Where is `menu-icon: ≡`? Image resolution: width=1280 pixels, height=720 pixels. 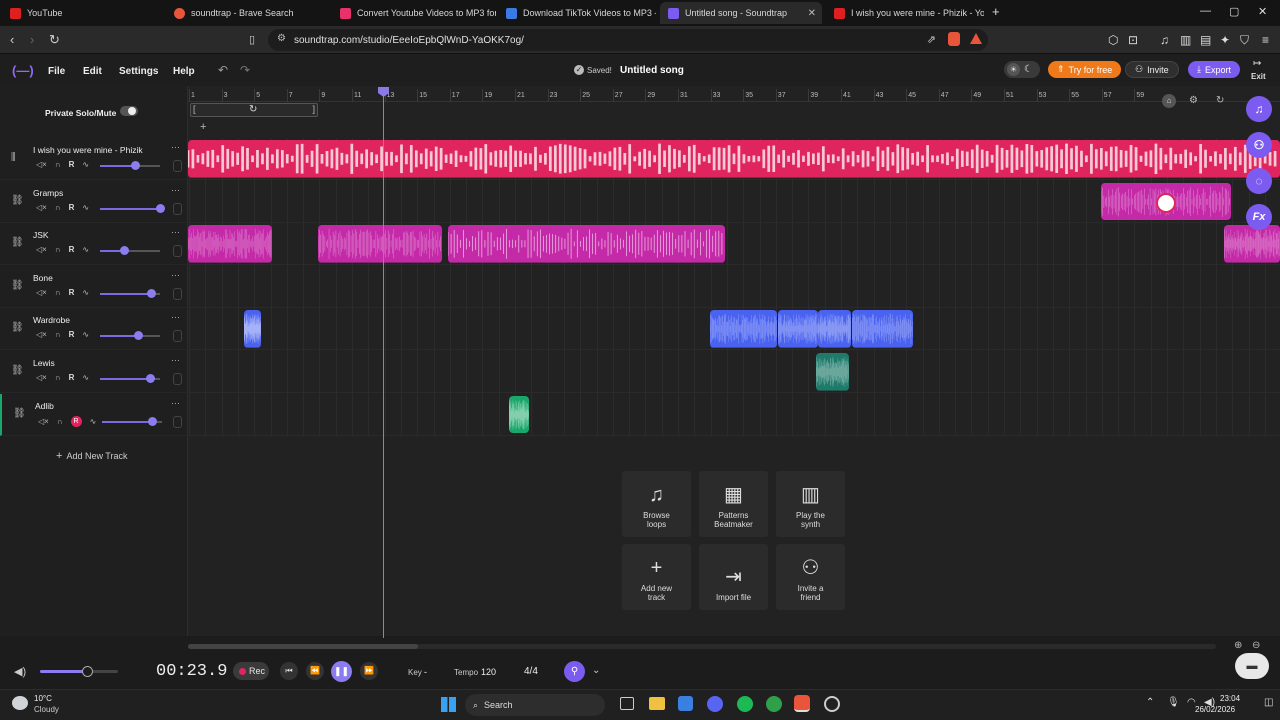 menu-icon: ≡ is located at coordinates (1265, 40).